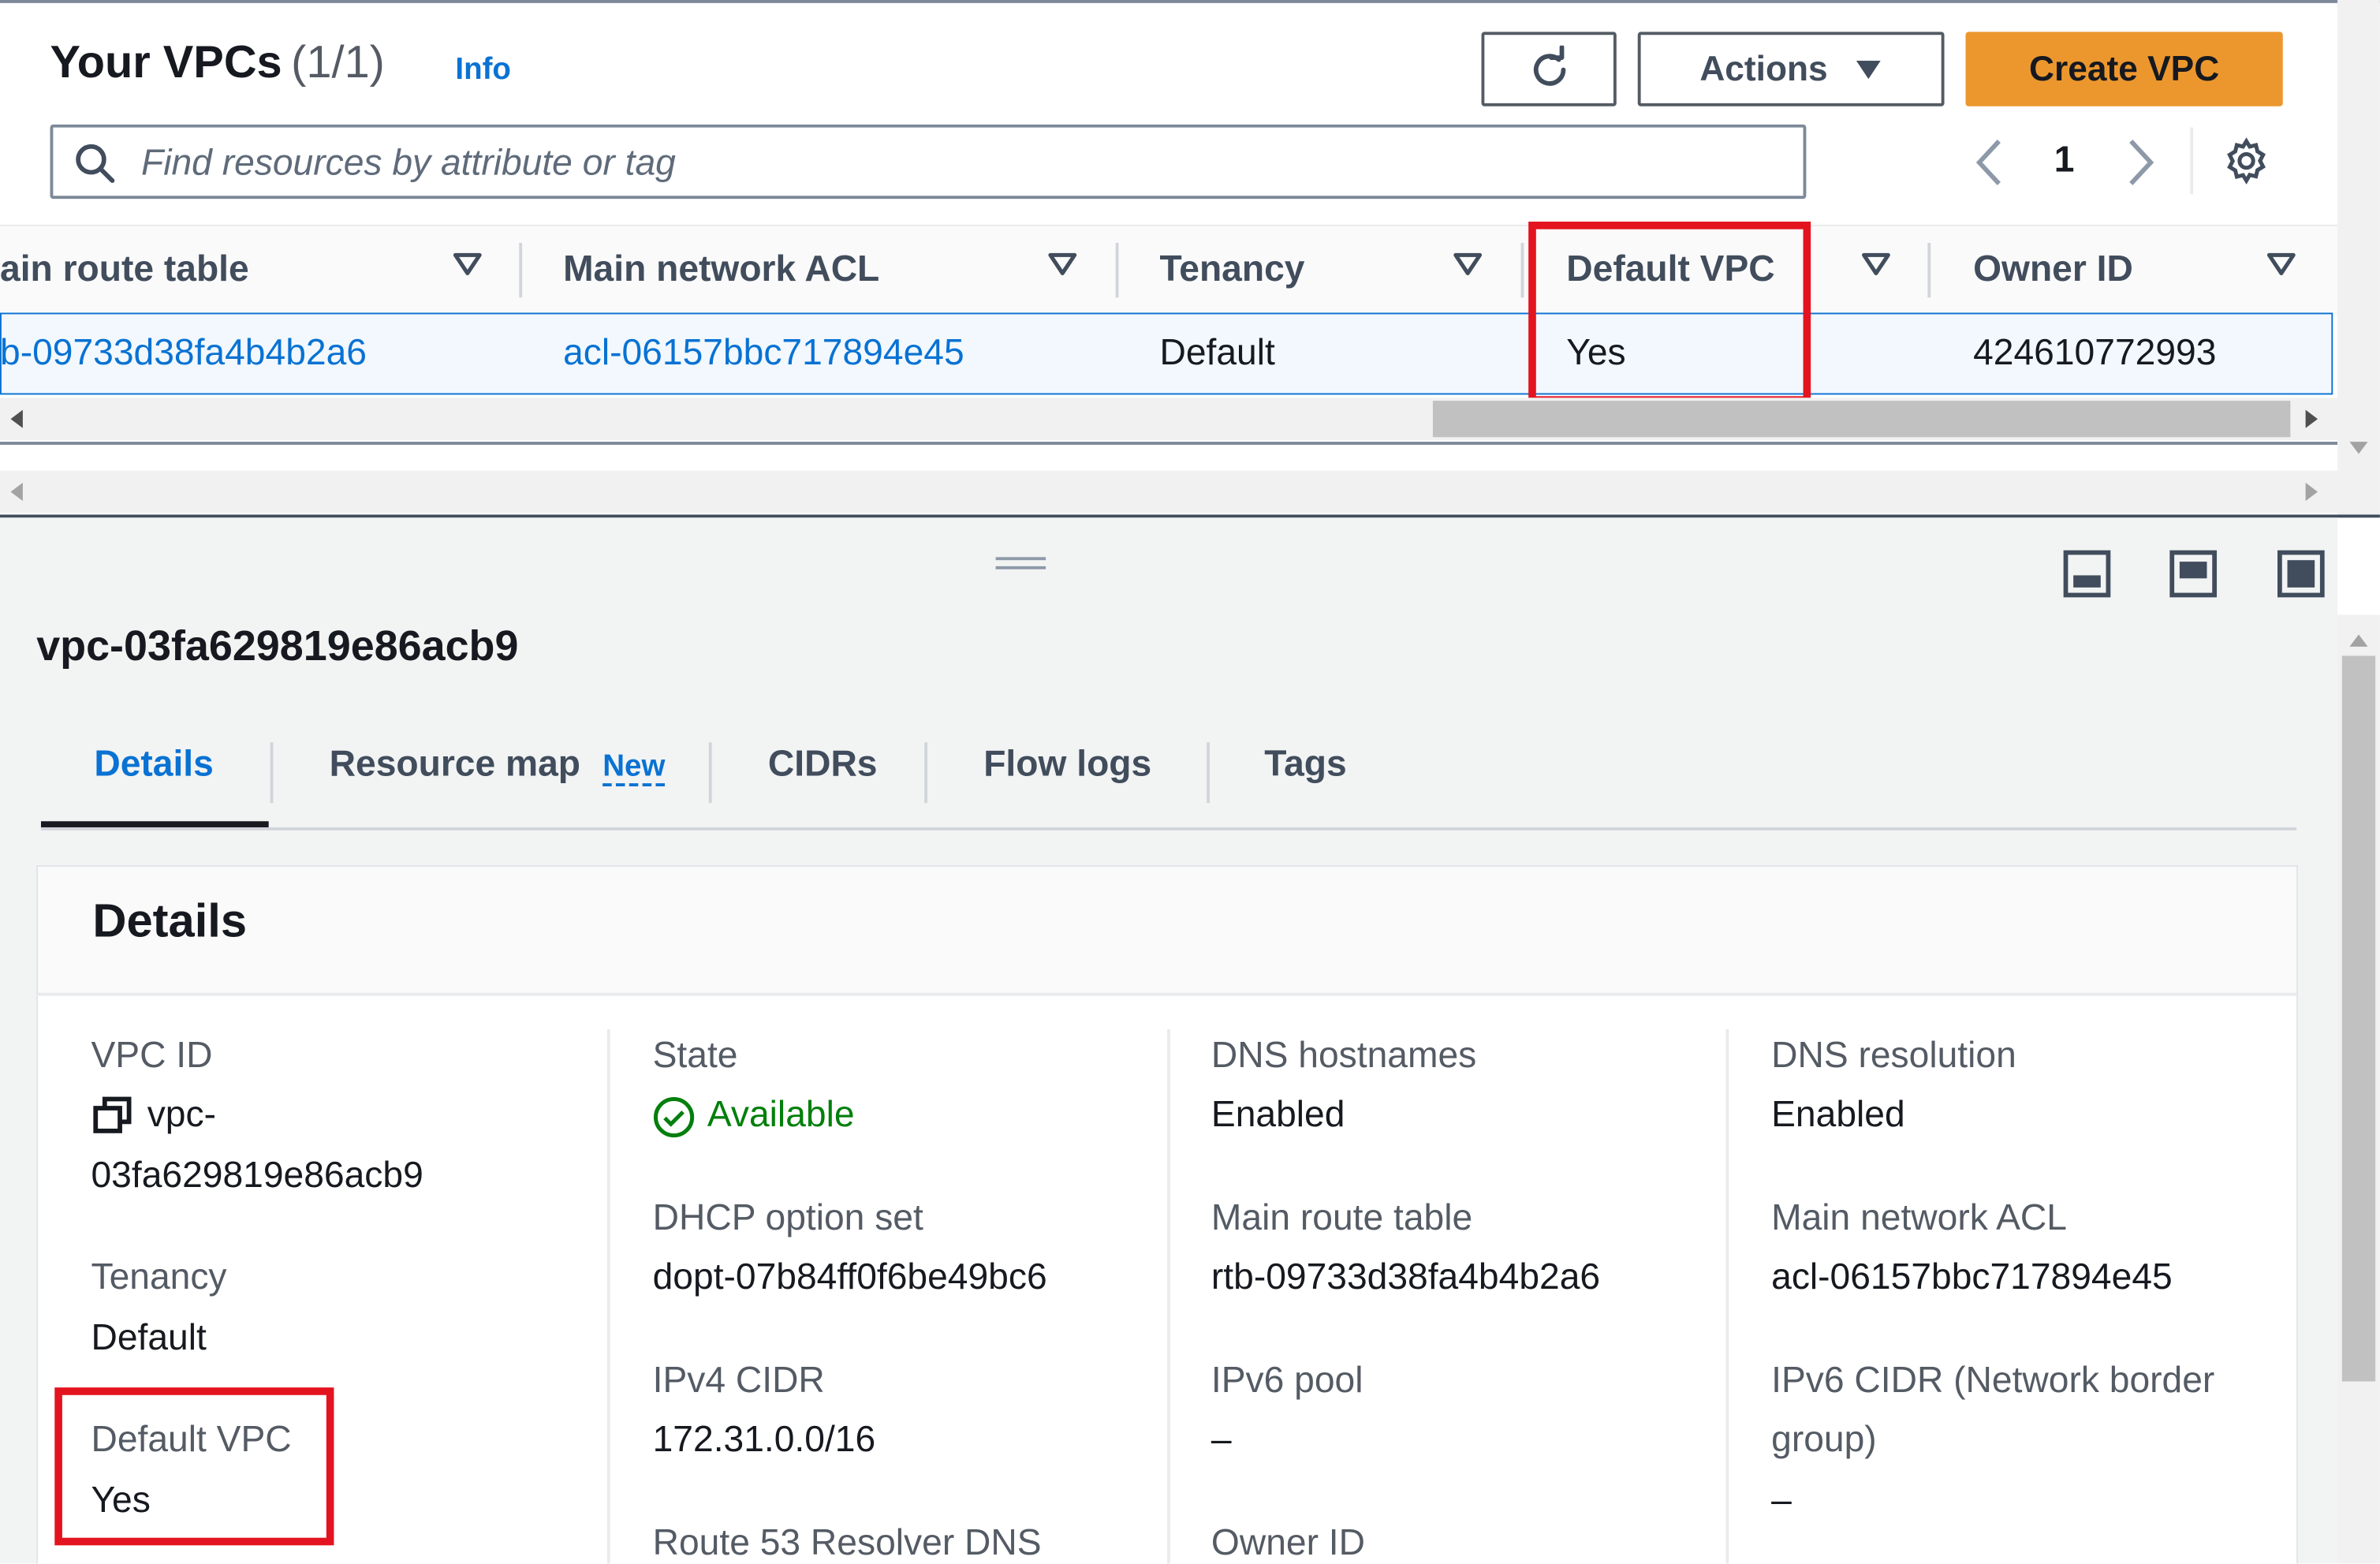  I want to click on scroll-up-icon, so click(2359, 642).